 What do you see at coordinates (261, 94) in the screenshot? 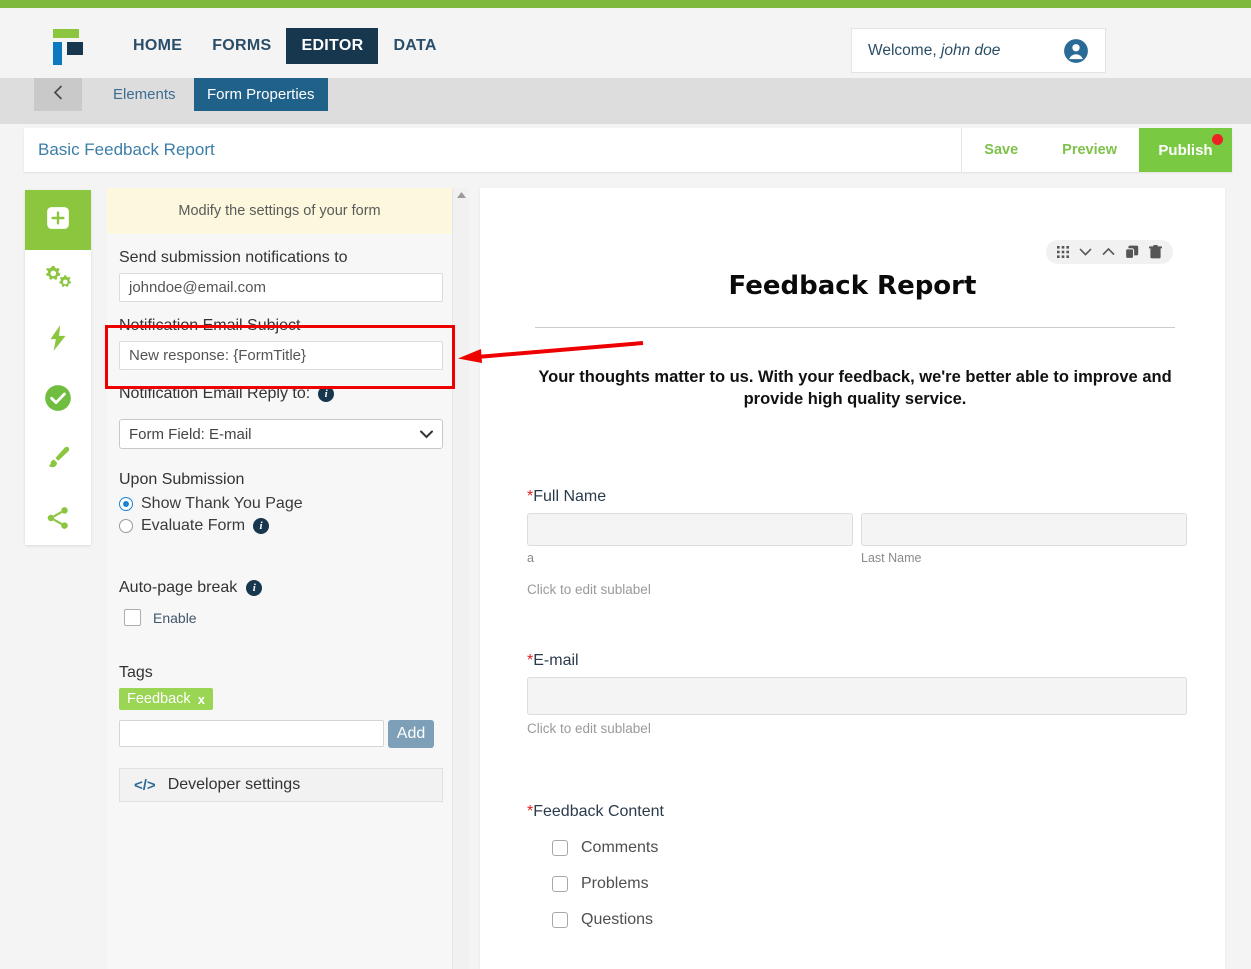
I see `tab-form-properties: Form Properties` at bounding box center [261, 94].